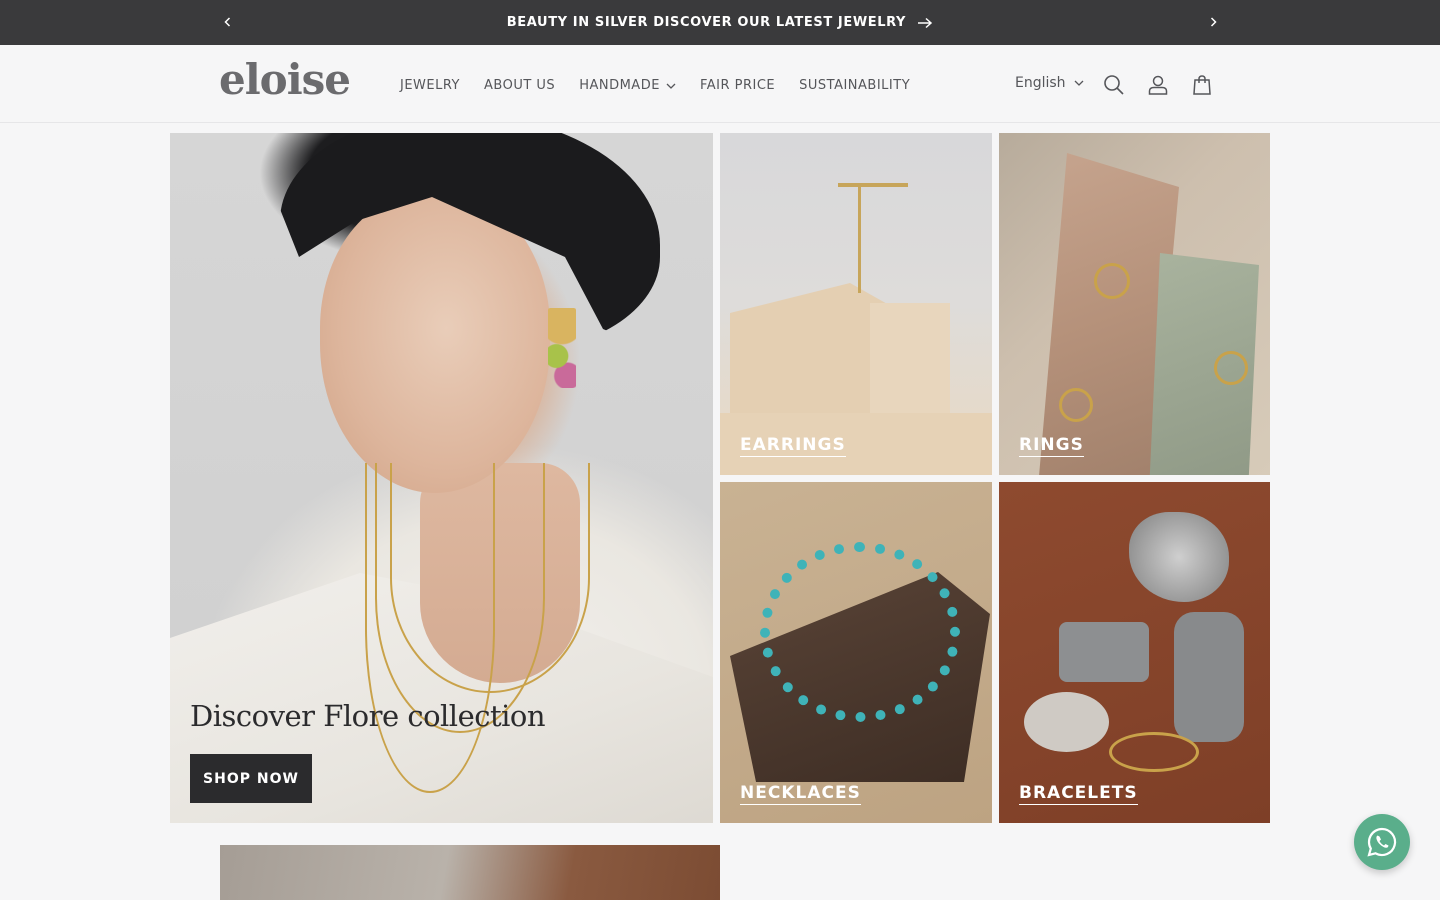 This screenshot has height=900, width=1440. I want to click on earring-decoration, so click(562, 348).